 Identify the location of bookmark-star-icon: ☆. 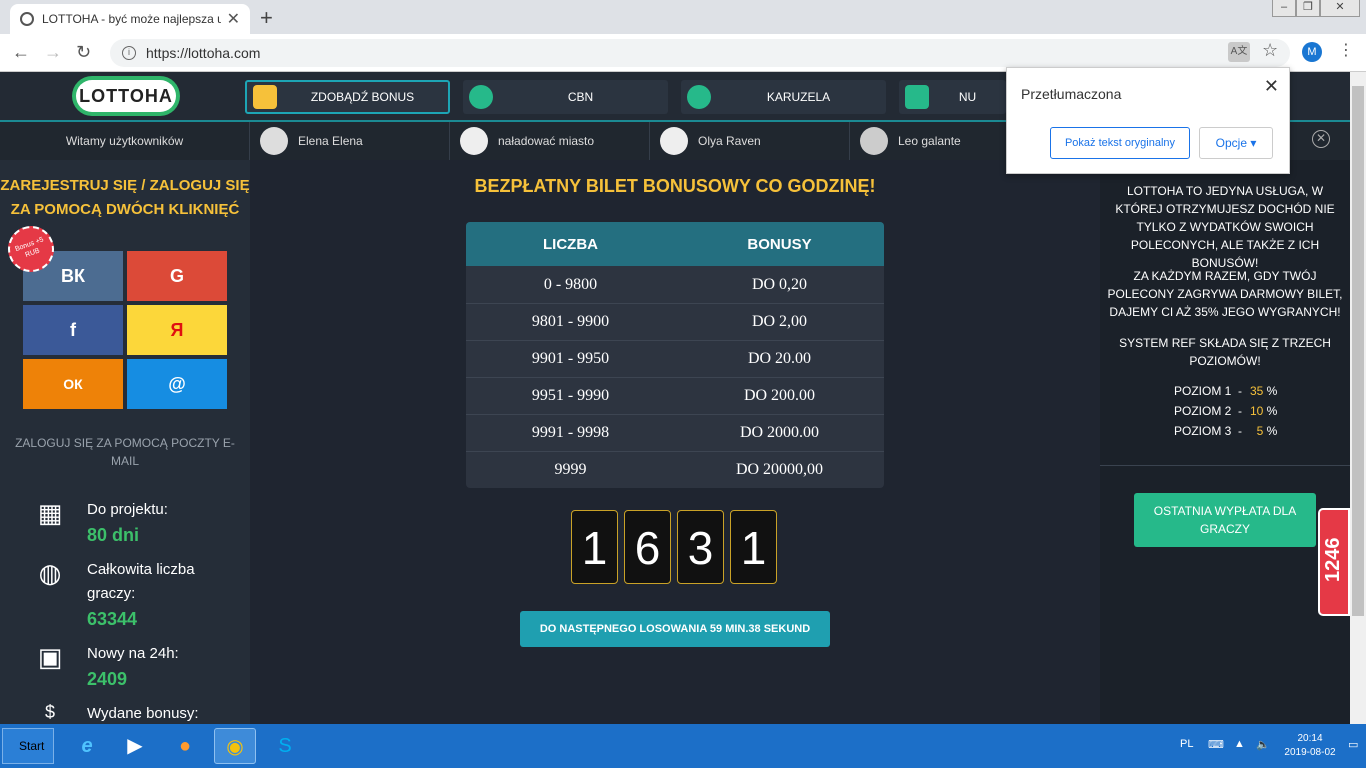
(1270, 50).